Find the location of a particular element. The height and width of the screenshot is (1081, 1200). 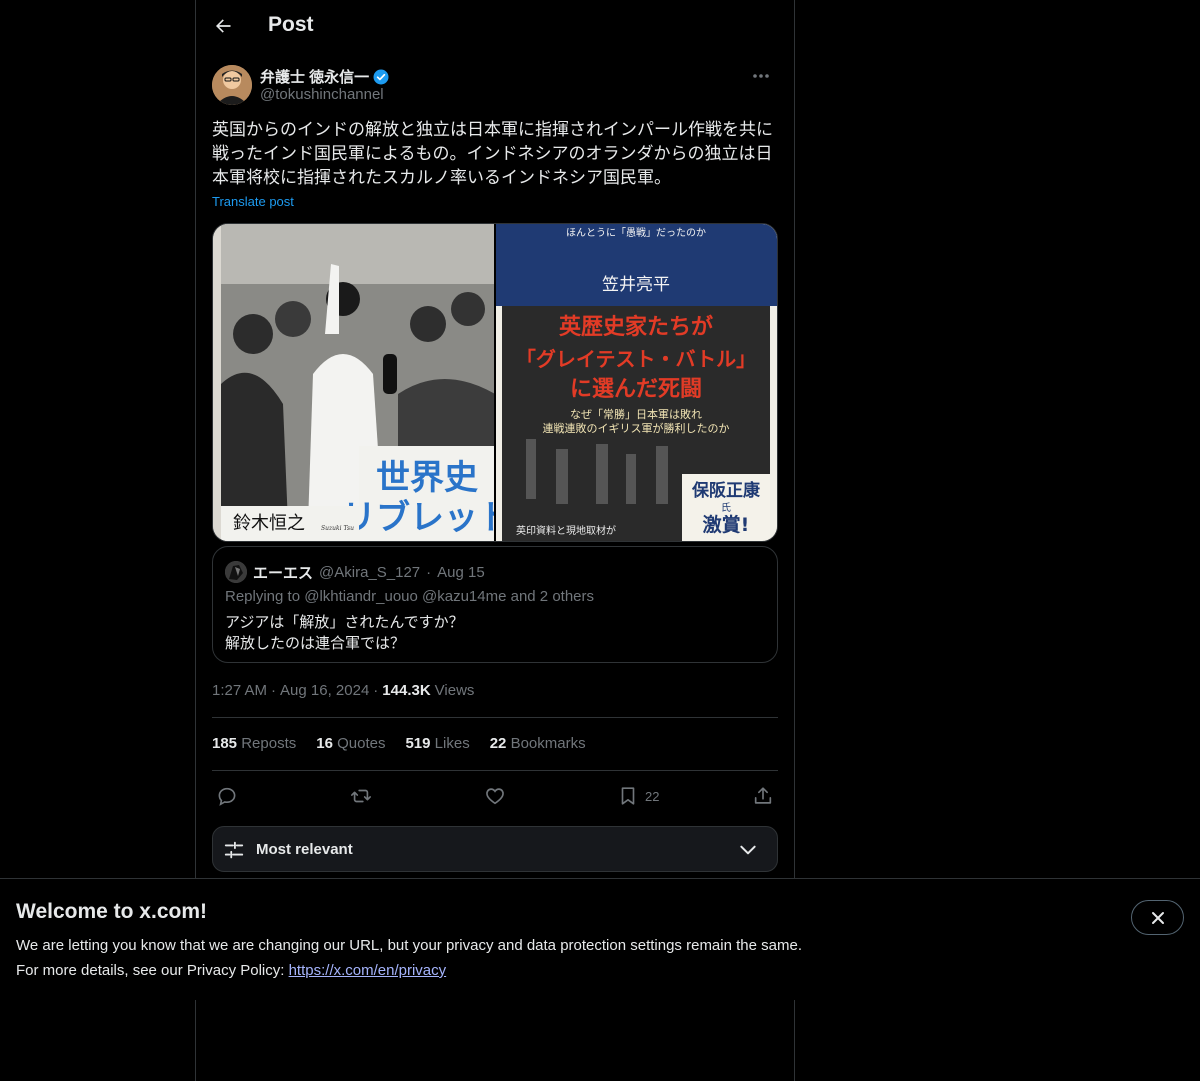

post-actions: 22 is located at coordinates (495, 796).